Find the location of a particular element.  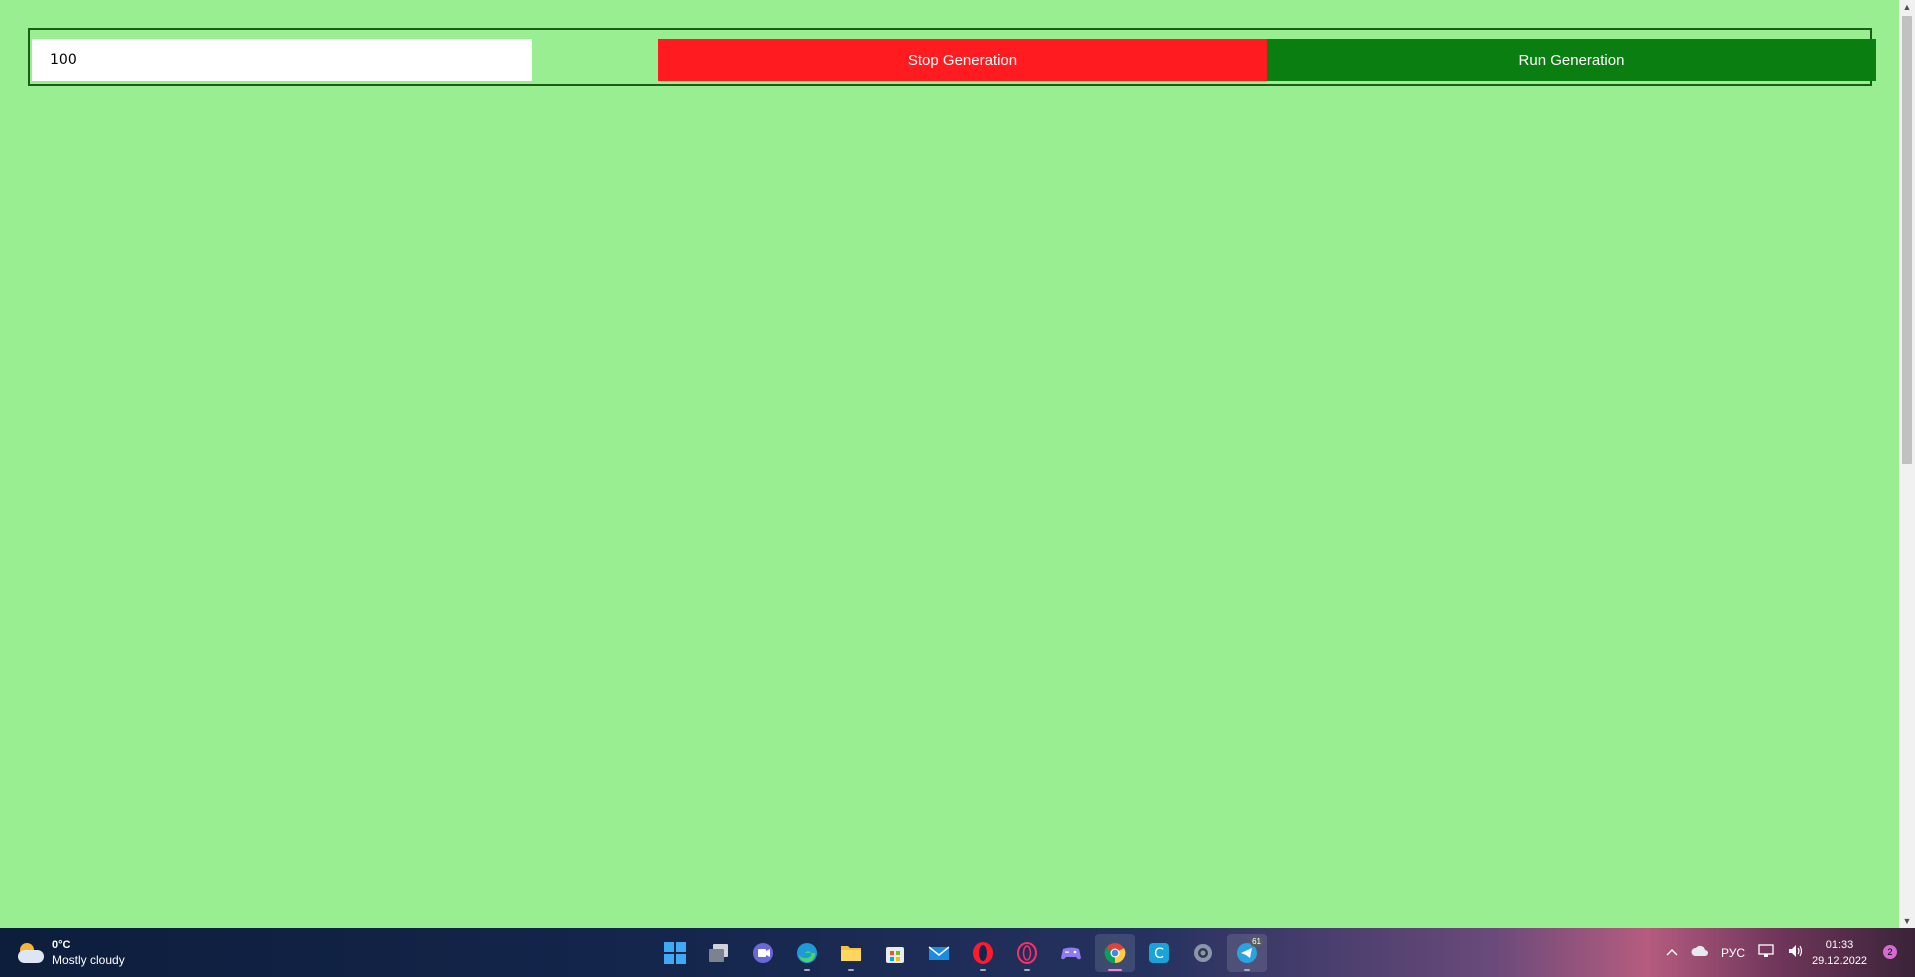

generation-controls: Stop Generation Run Generation is located at coordinates (952, 57).